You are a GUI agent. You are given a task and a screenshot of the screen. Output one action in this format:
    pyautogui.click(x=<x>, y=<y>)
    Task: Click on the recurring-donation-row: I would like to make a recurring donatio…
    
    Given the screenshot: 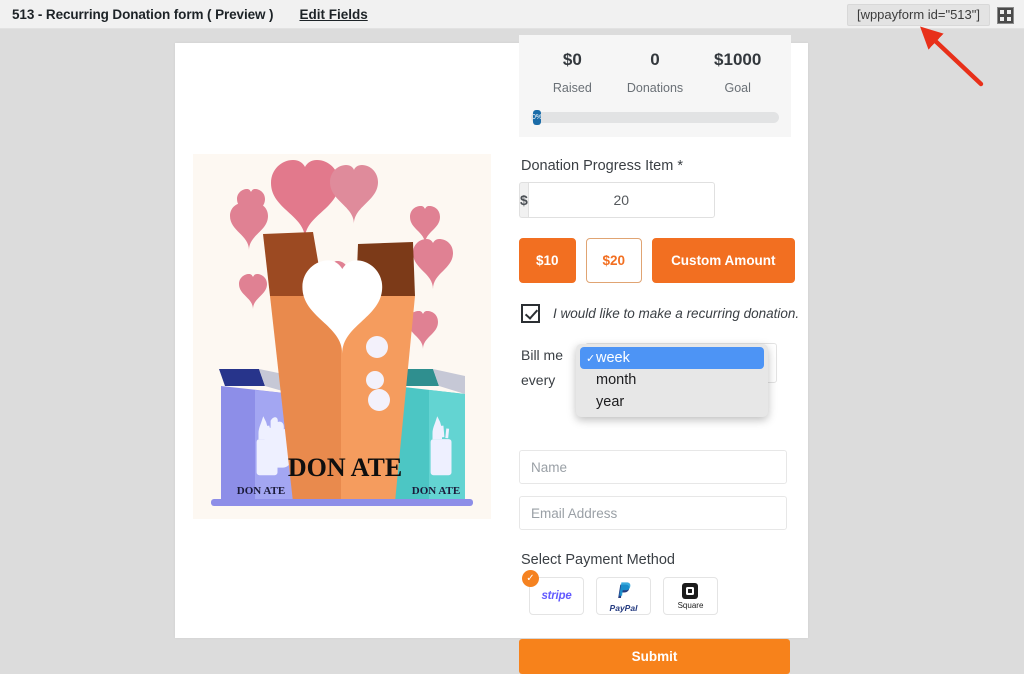 What is the action you would take?
    pyautogui.click(x=660, y=314)
    